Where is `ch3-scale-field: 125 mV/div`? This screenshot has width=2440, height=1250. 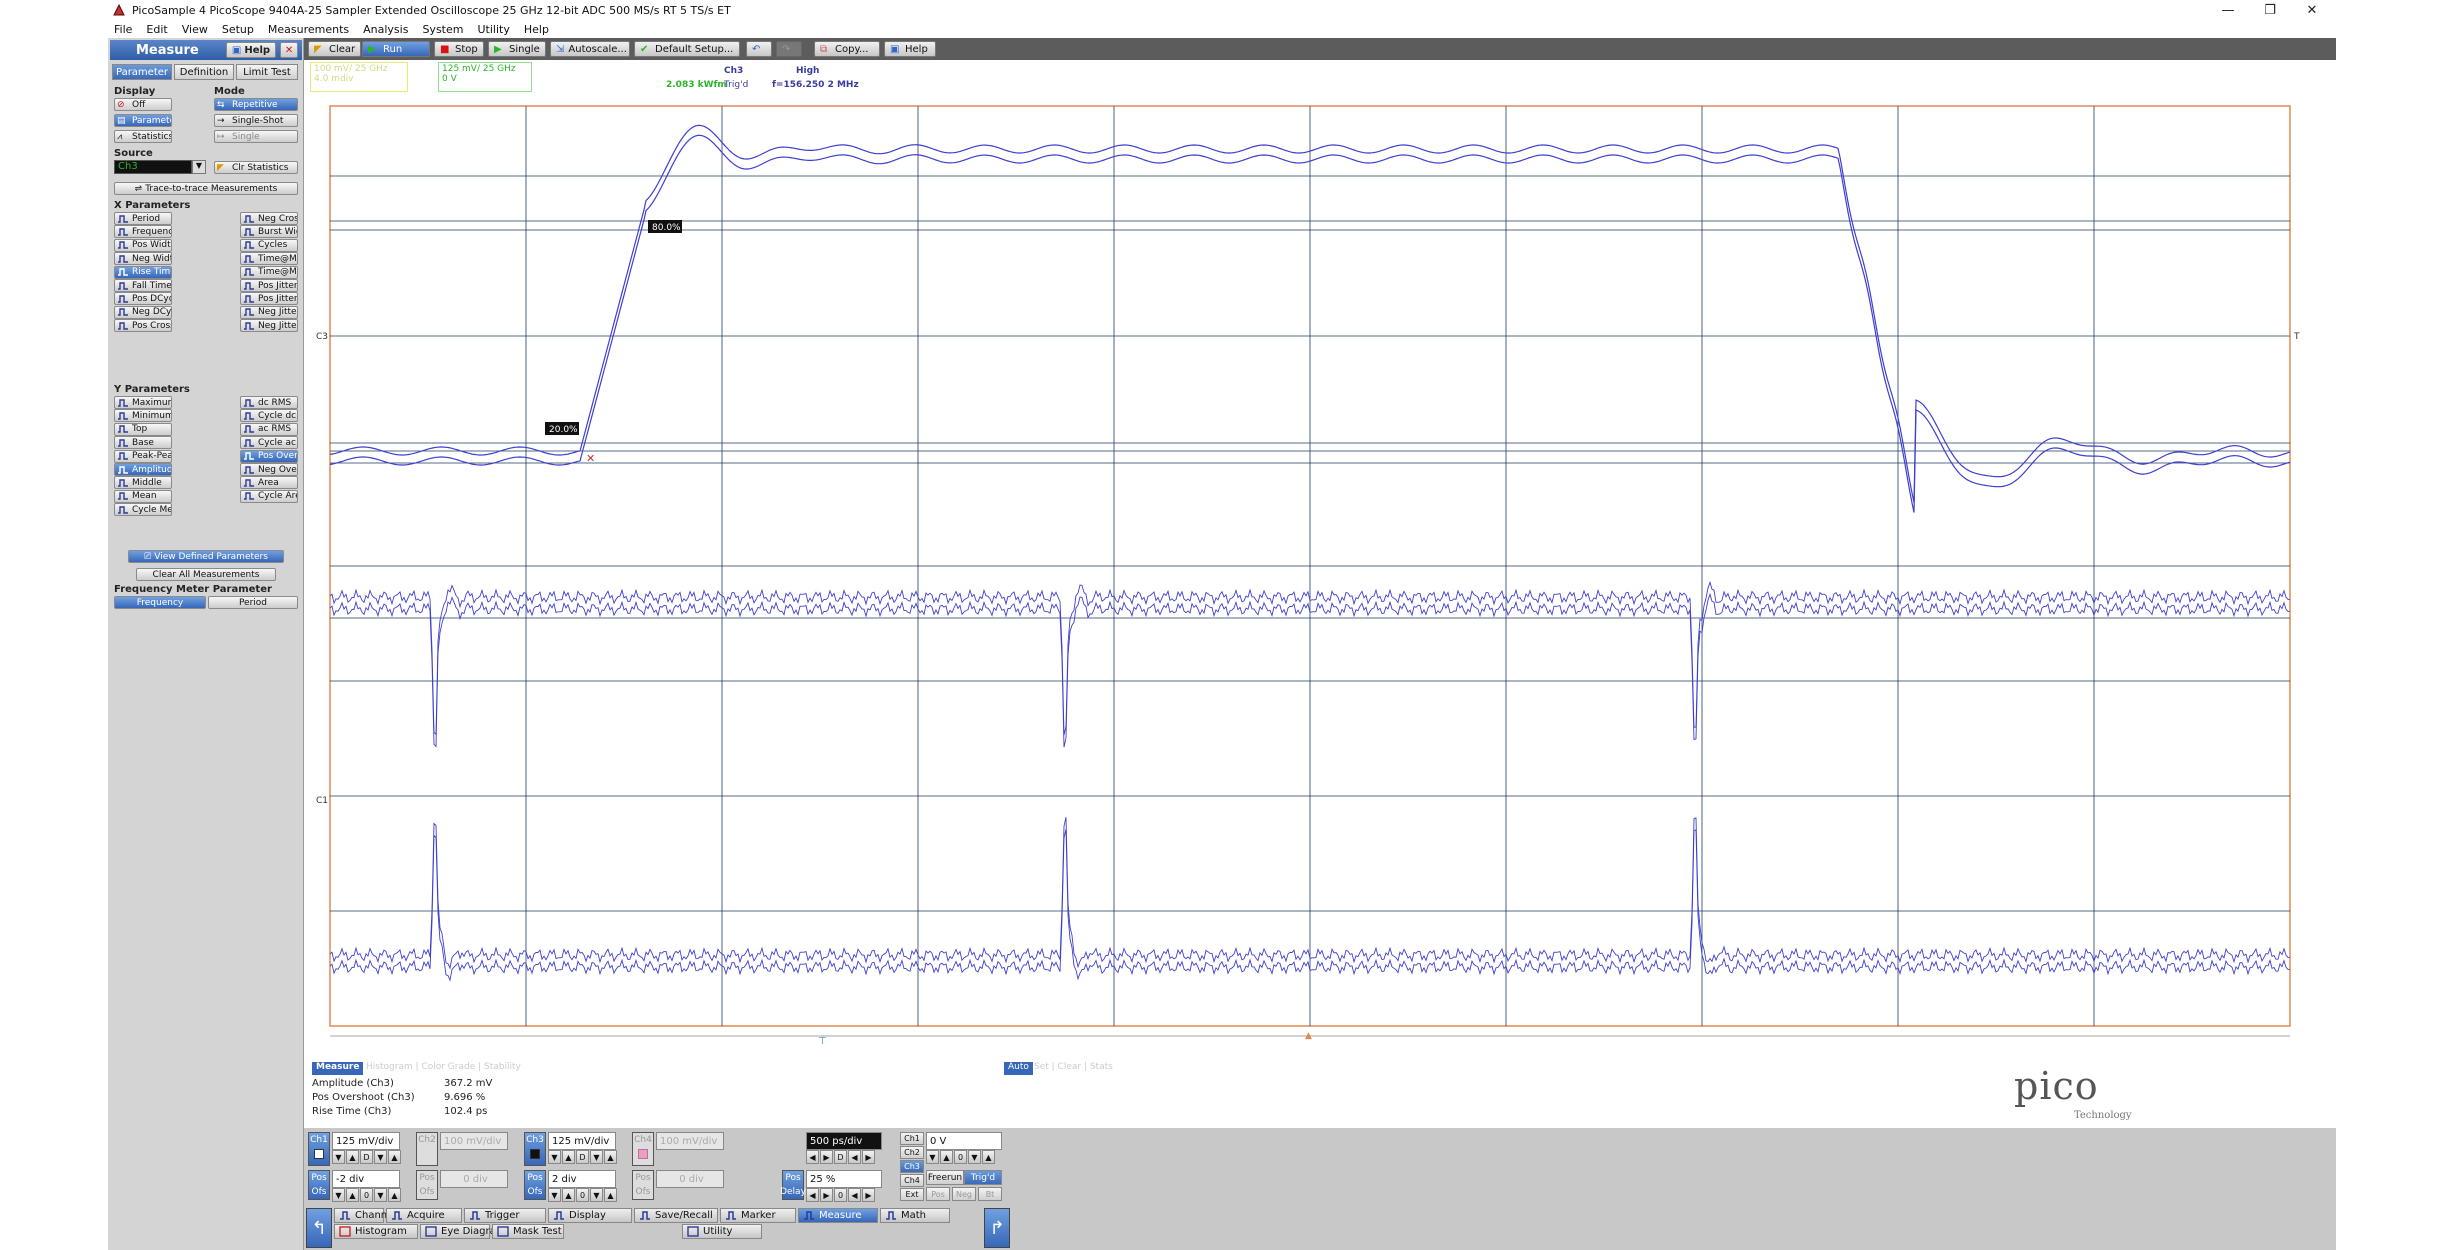
ch3-scale-field: 125 mV/div is located at coordinates (582, 1141).